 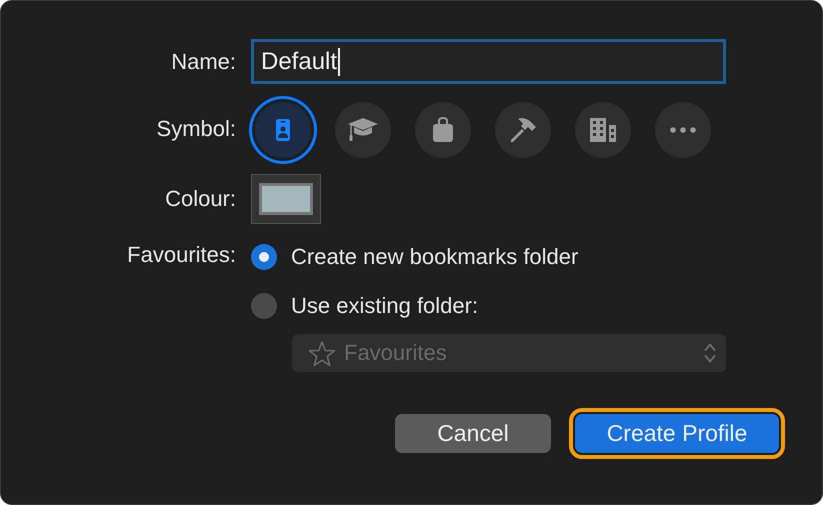 I want to click on graduation-cap-icon, so click(x=363, y=130).